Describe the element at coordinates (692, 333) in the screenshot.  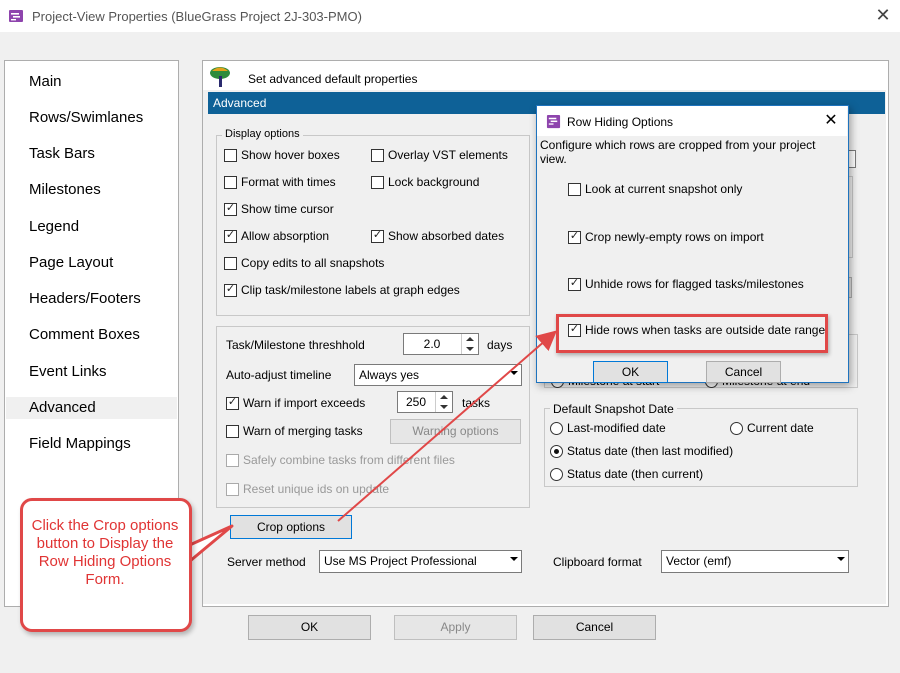
I see `highlight-box` at that location.